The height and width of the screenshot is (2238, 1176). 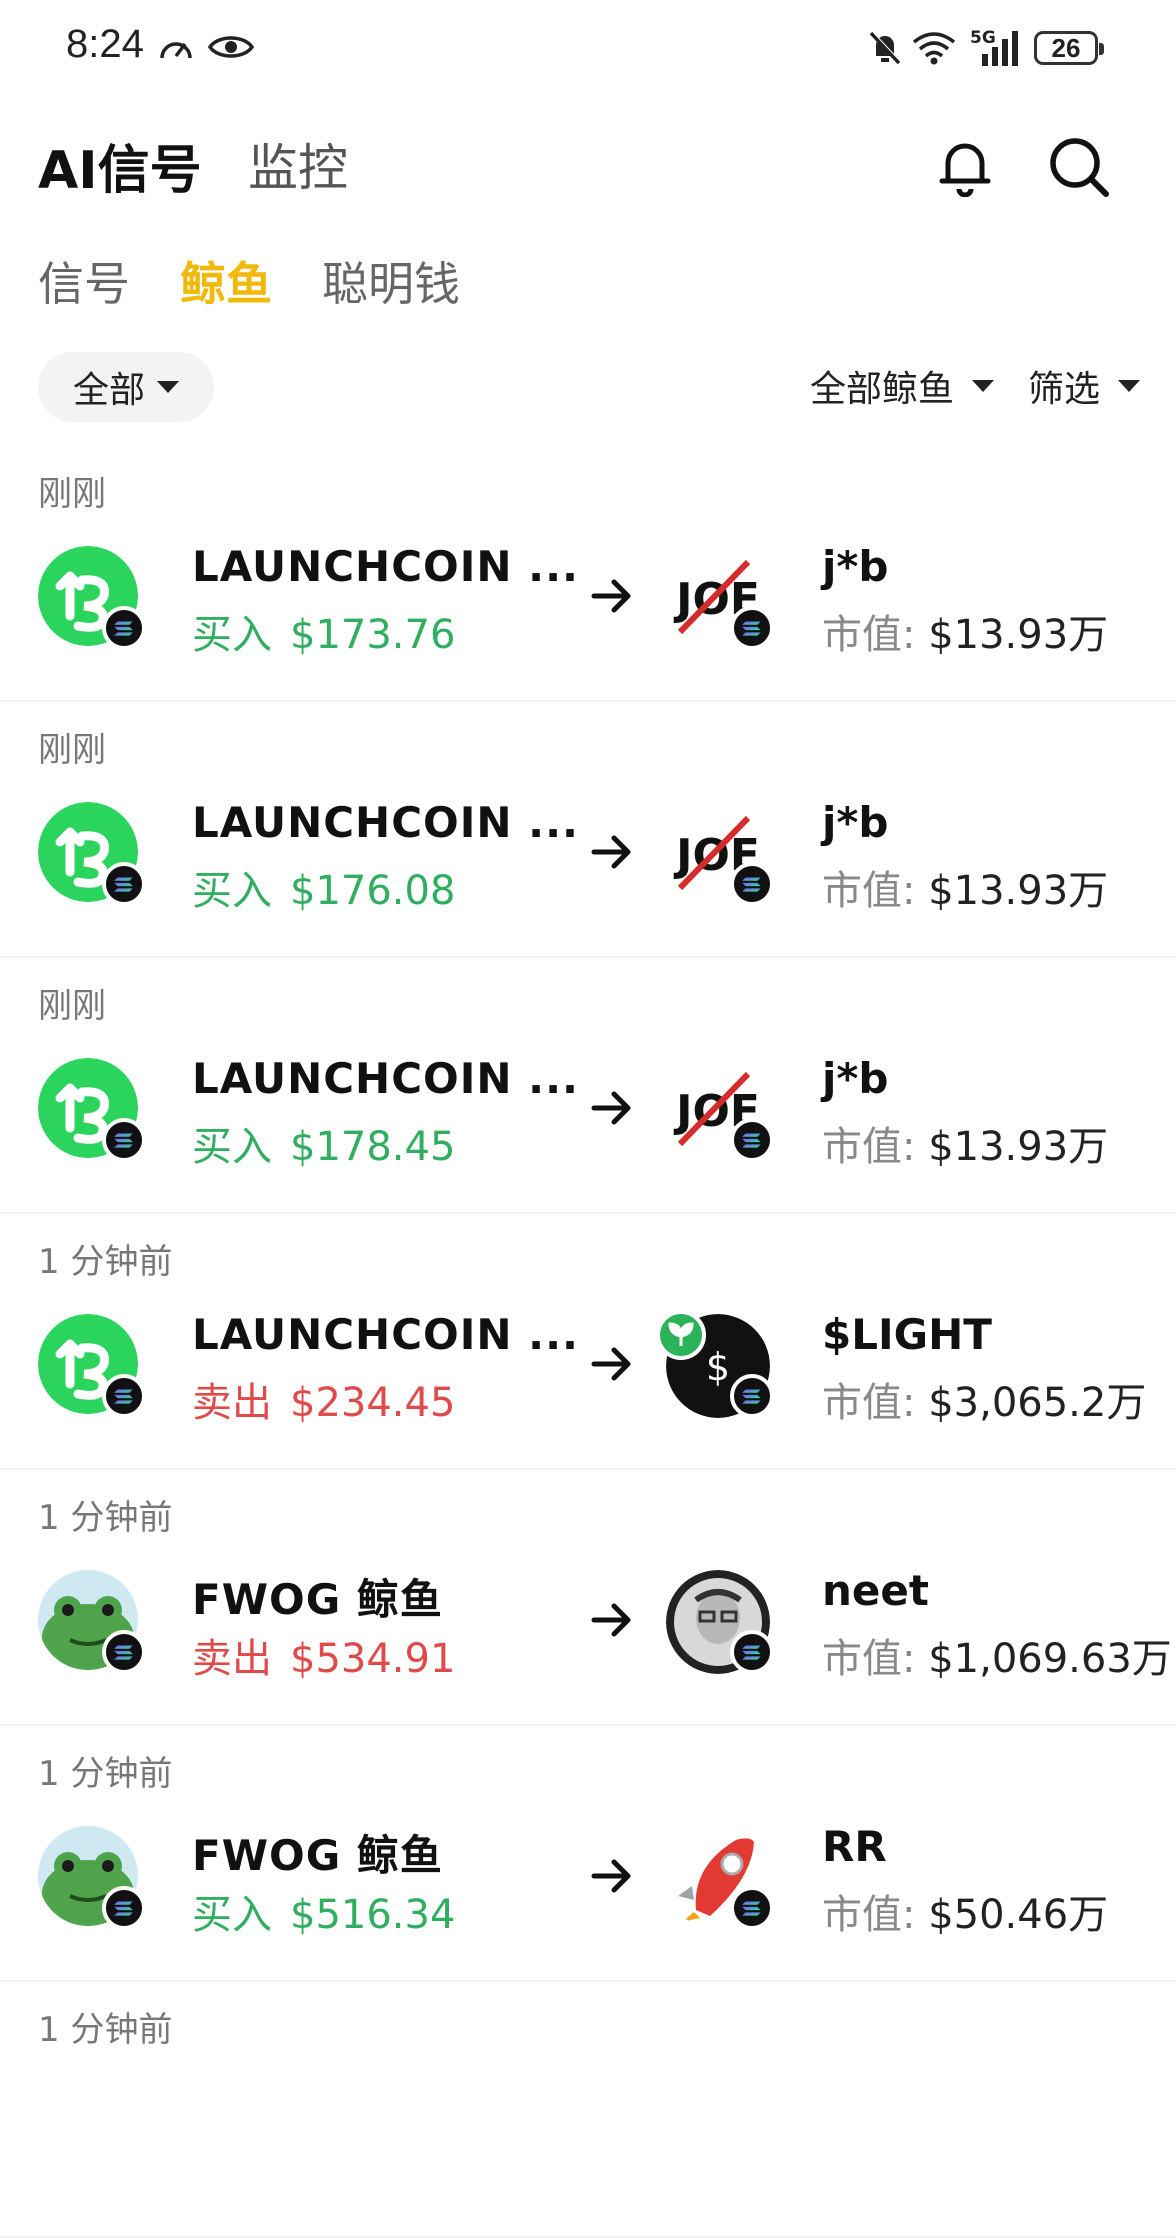 I want to click on whale-filter-dropdown: 全部鲸鱼, so click(x=902, y=386).